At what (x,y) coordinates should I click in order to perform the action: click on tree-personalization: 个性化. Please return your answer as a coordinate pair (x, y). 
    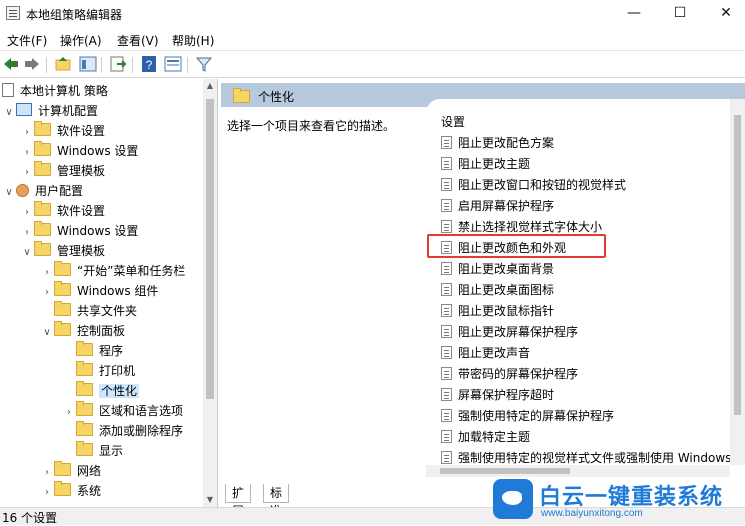
    Looking at the image, I should click on (101, 391).